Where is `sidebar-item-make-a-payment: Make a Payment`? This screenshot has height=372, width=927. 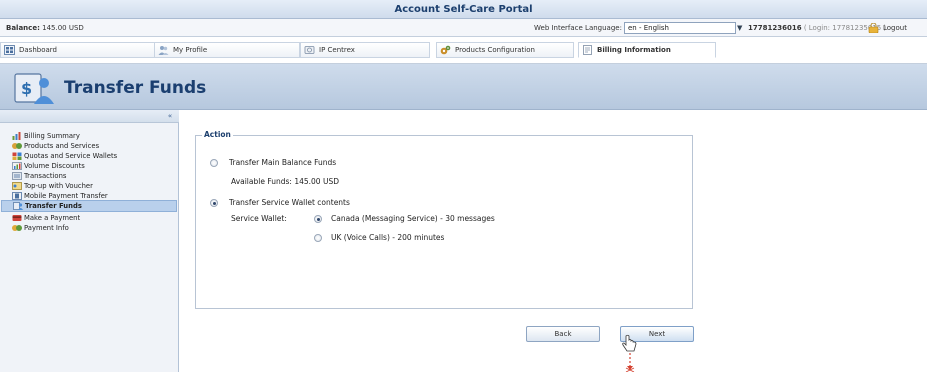
sidebar-item-make-a-payment: Make a Payment is located at coordinates (94, 218).